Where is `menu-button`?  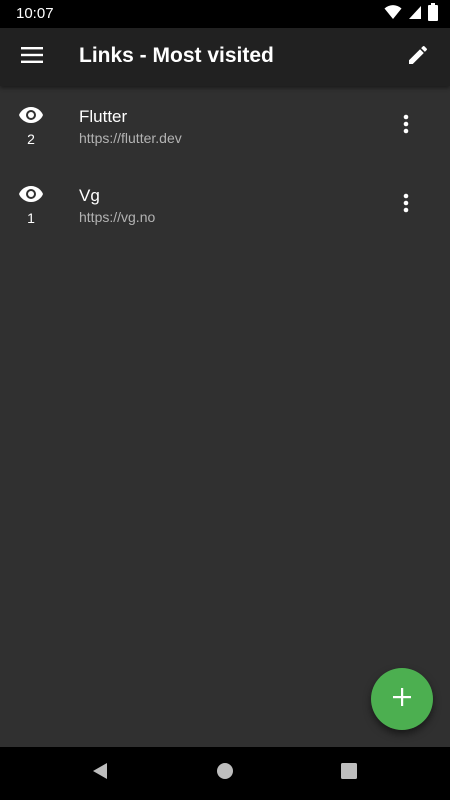 menu-button is located at coordinates (32, 57).